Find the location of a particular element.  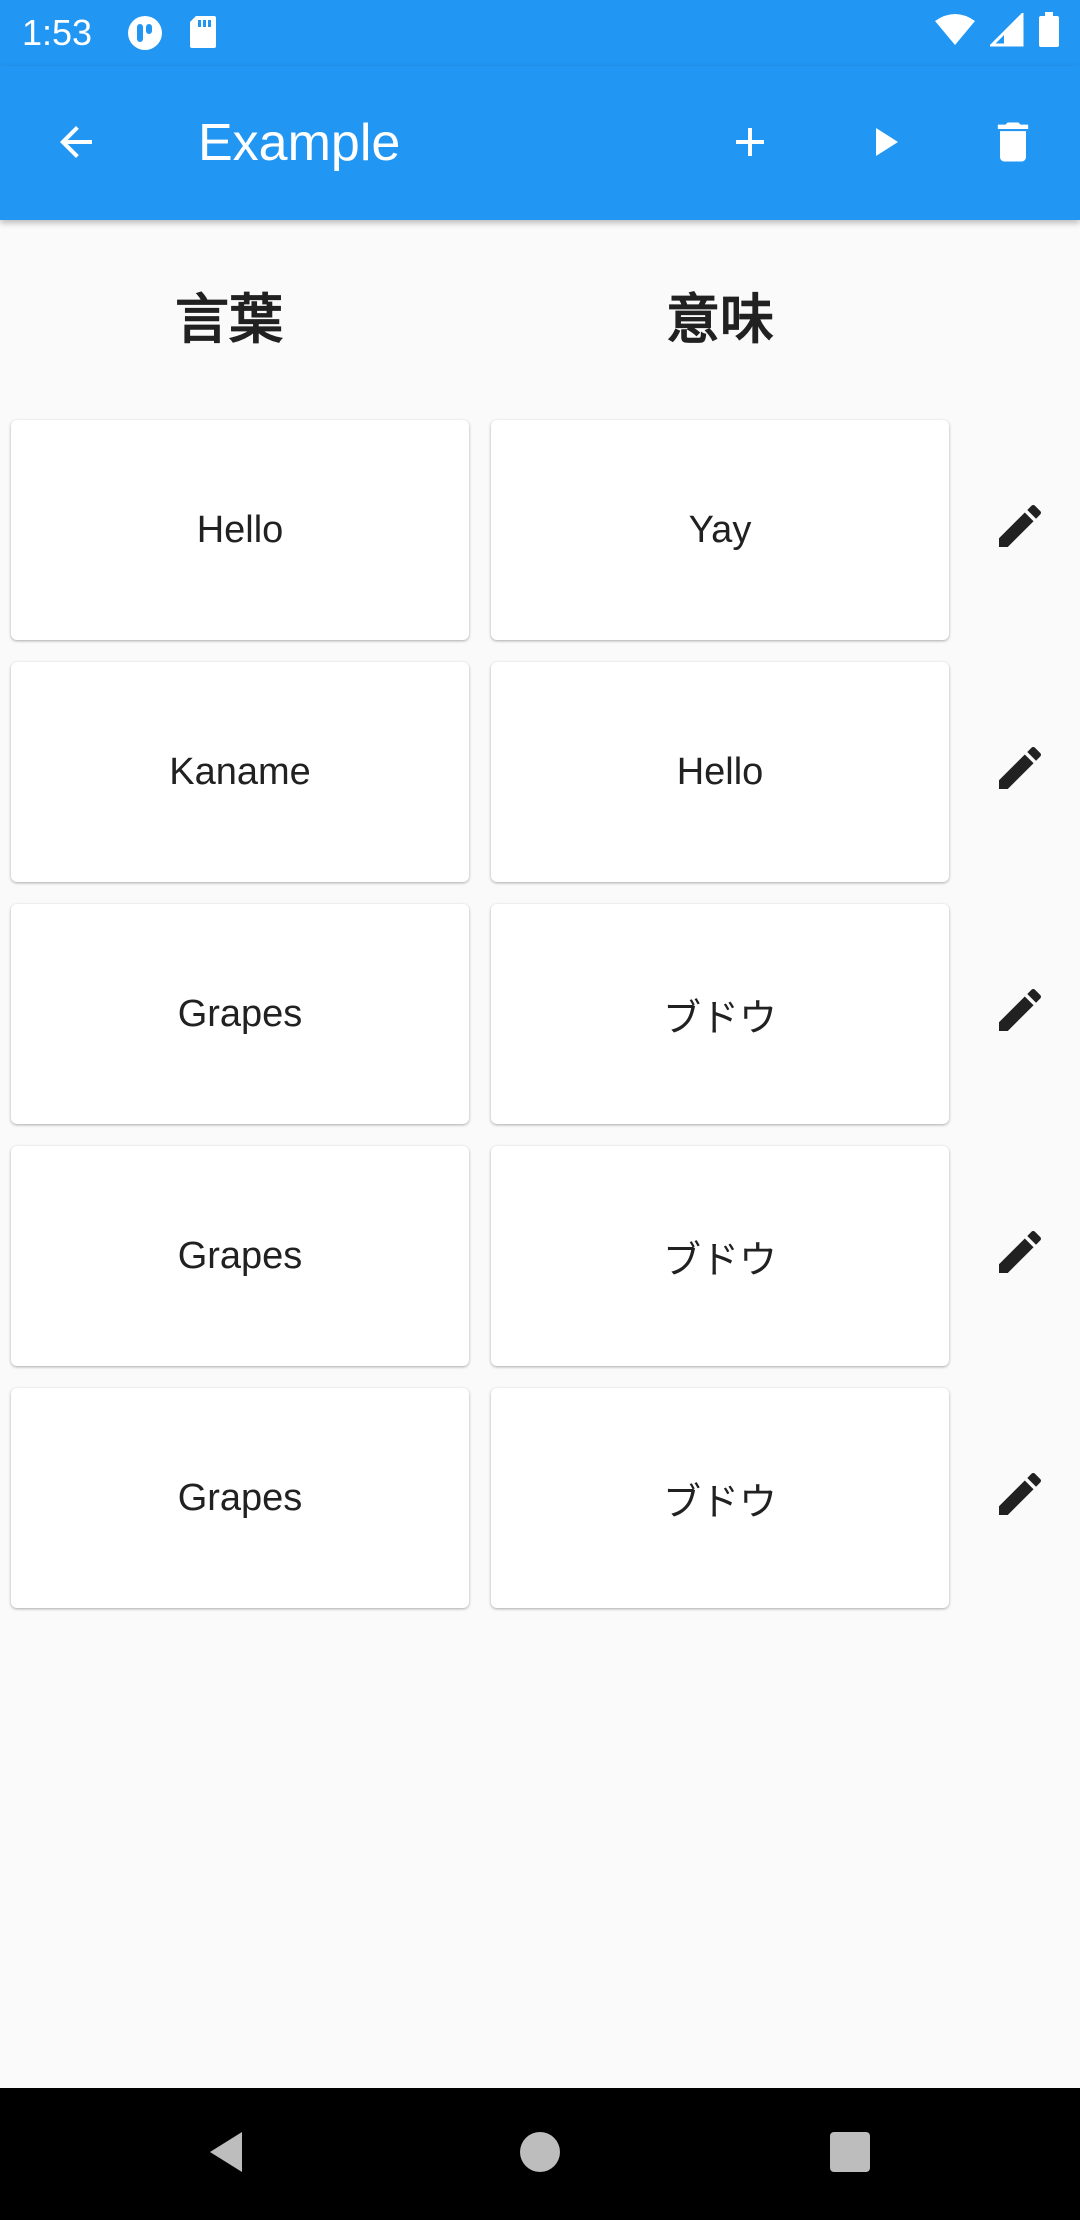

nav-back-icon is located at coordinates (226, 2154).